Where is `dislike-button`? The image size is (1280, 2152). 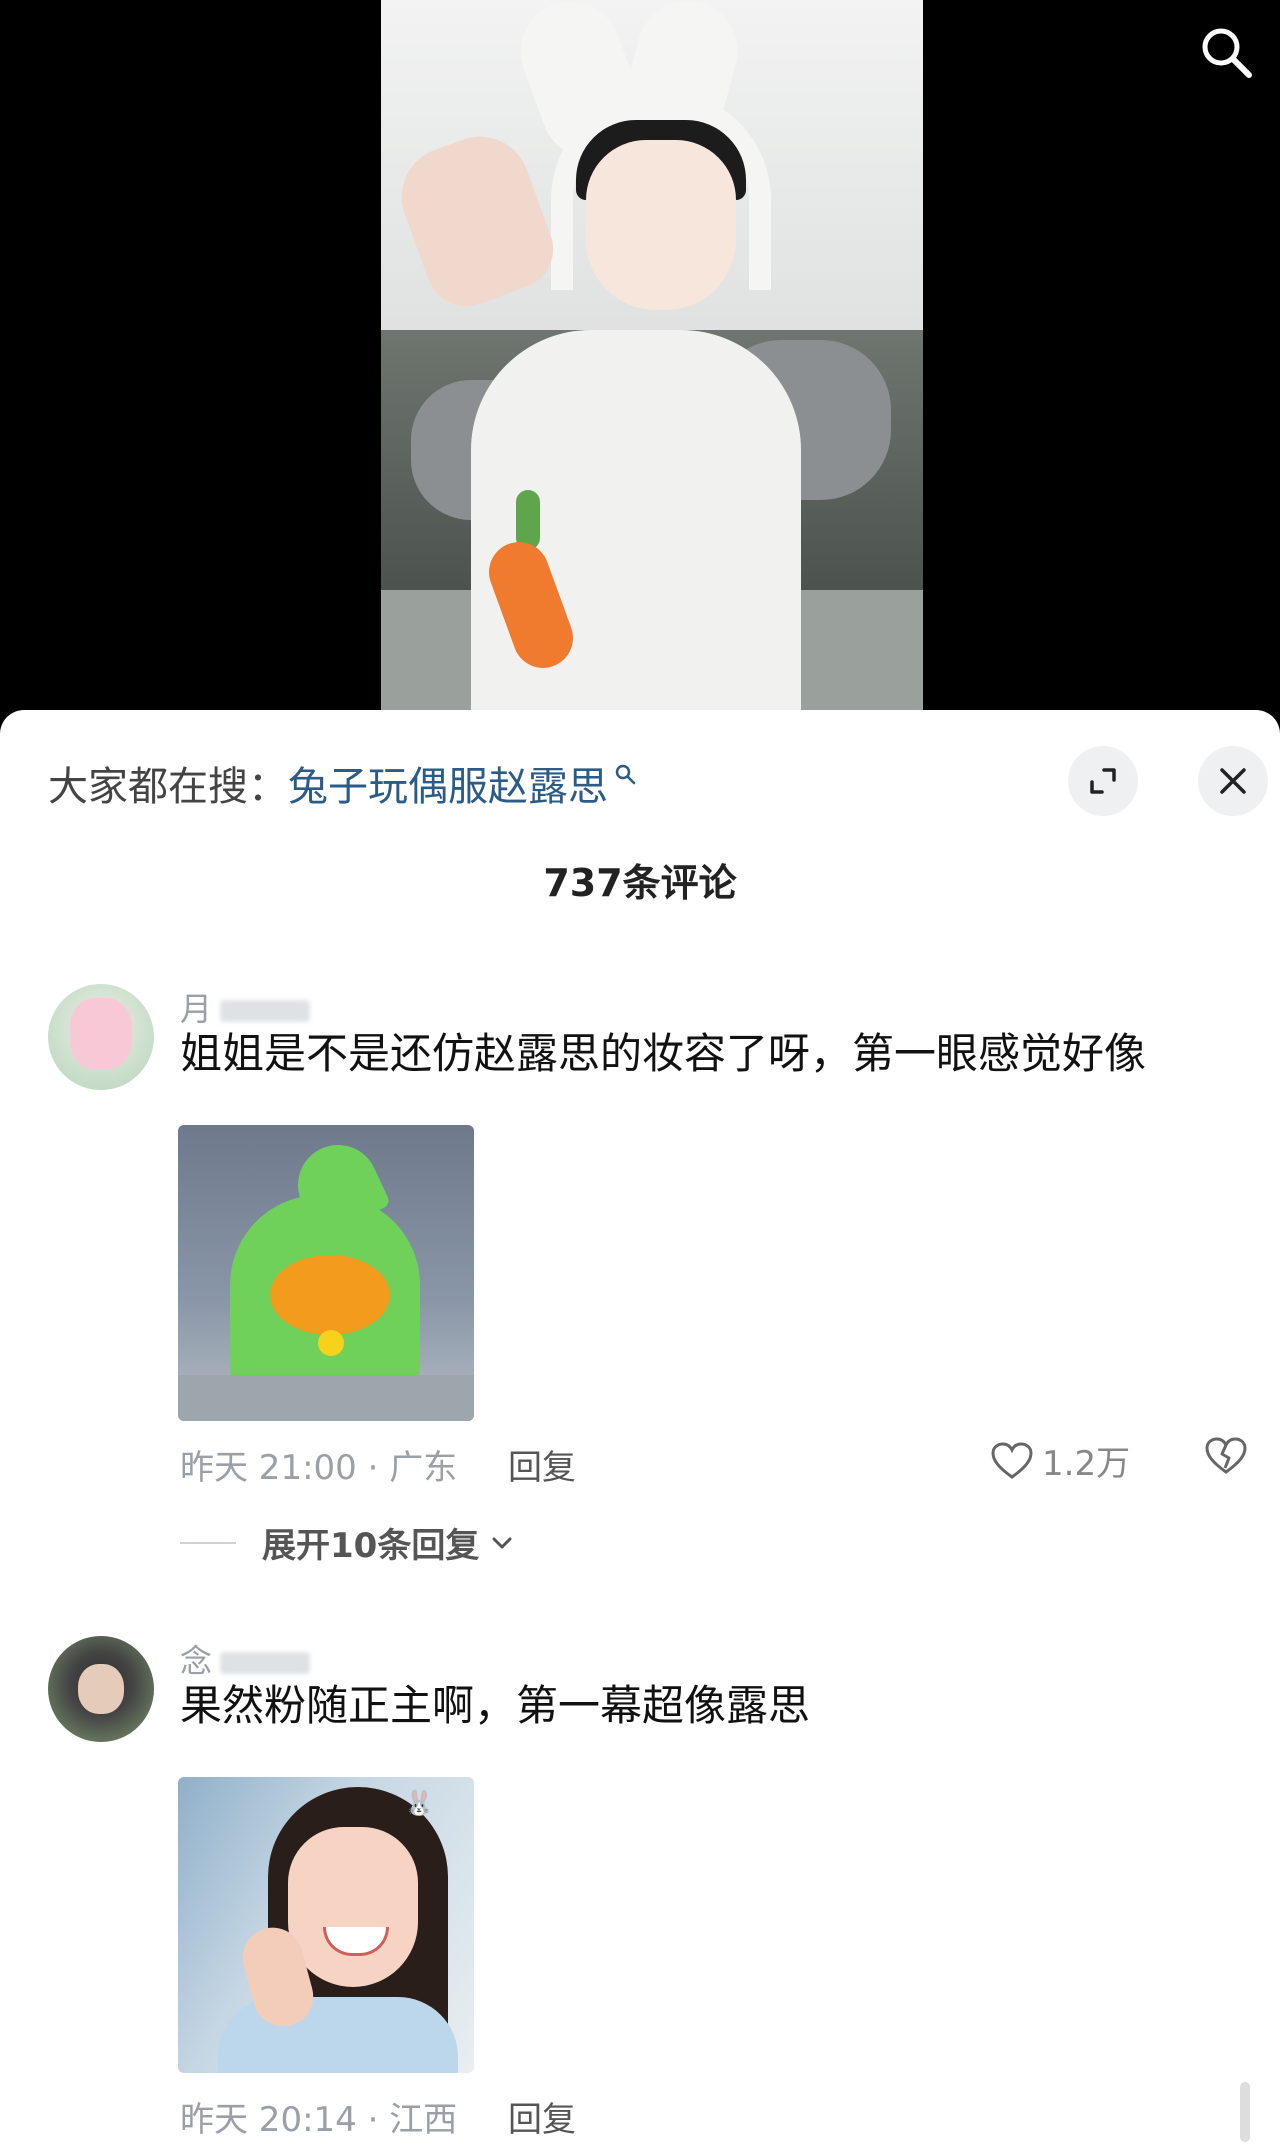 dislike-button is located at coordinates (1226, 1458).